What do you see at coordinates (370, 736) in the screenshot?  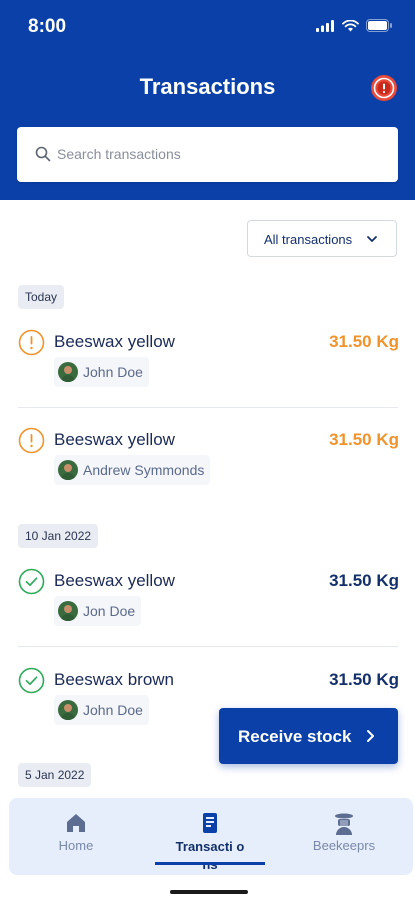 I see `chevron-right-icon` at bounding box center [370, 736].